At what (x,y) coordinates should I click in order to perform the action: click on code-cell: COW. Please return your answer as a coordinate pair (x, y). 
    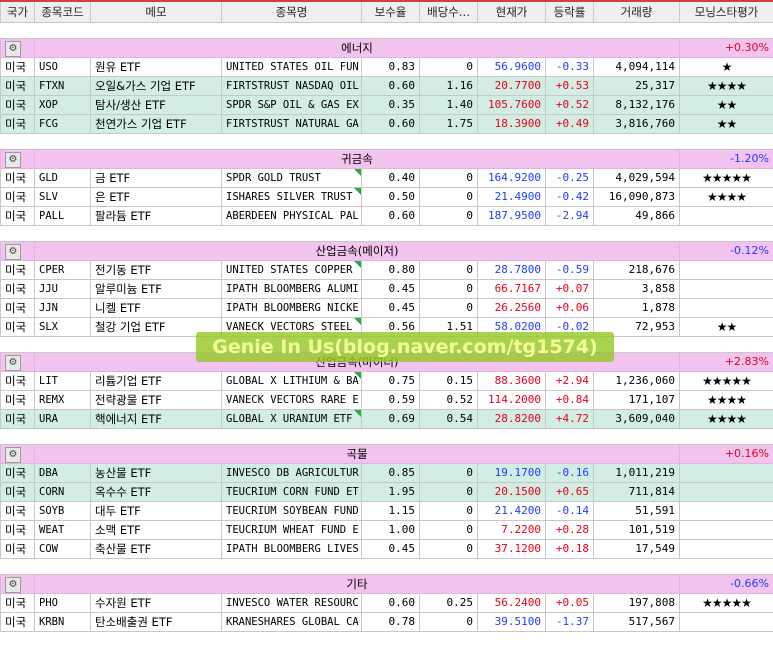
    Looking at the image, I should click on (62, 549).